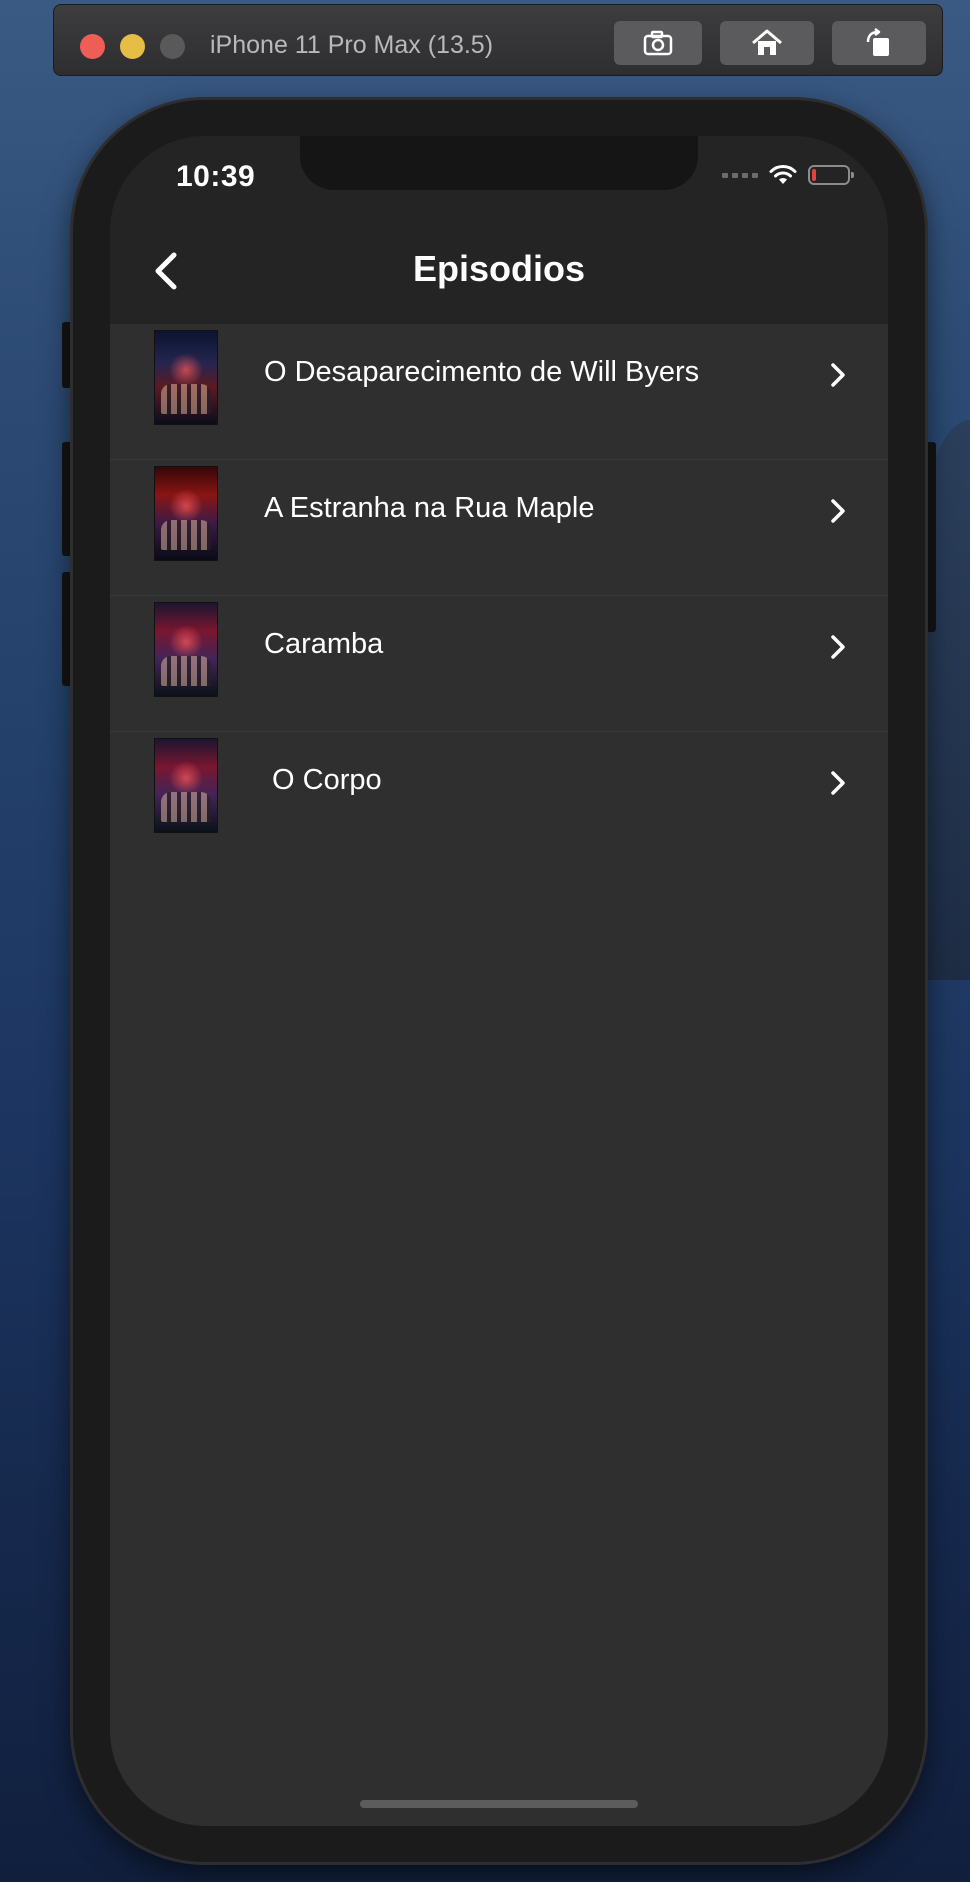 Image resolution: width=970 pixels, height=1882 pixels. I want to click on silent-switch, so click(67, 355).